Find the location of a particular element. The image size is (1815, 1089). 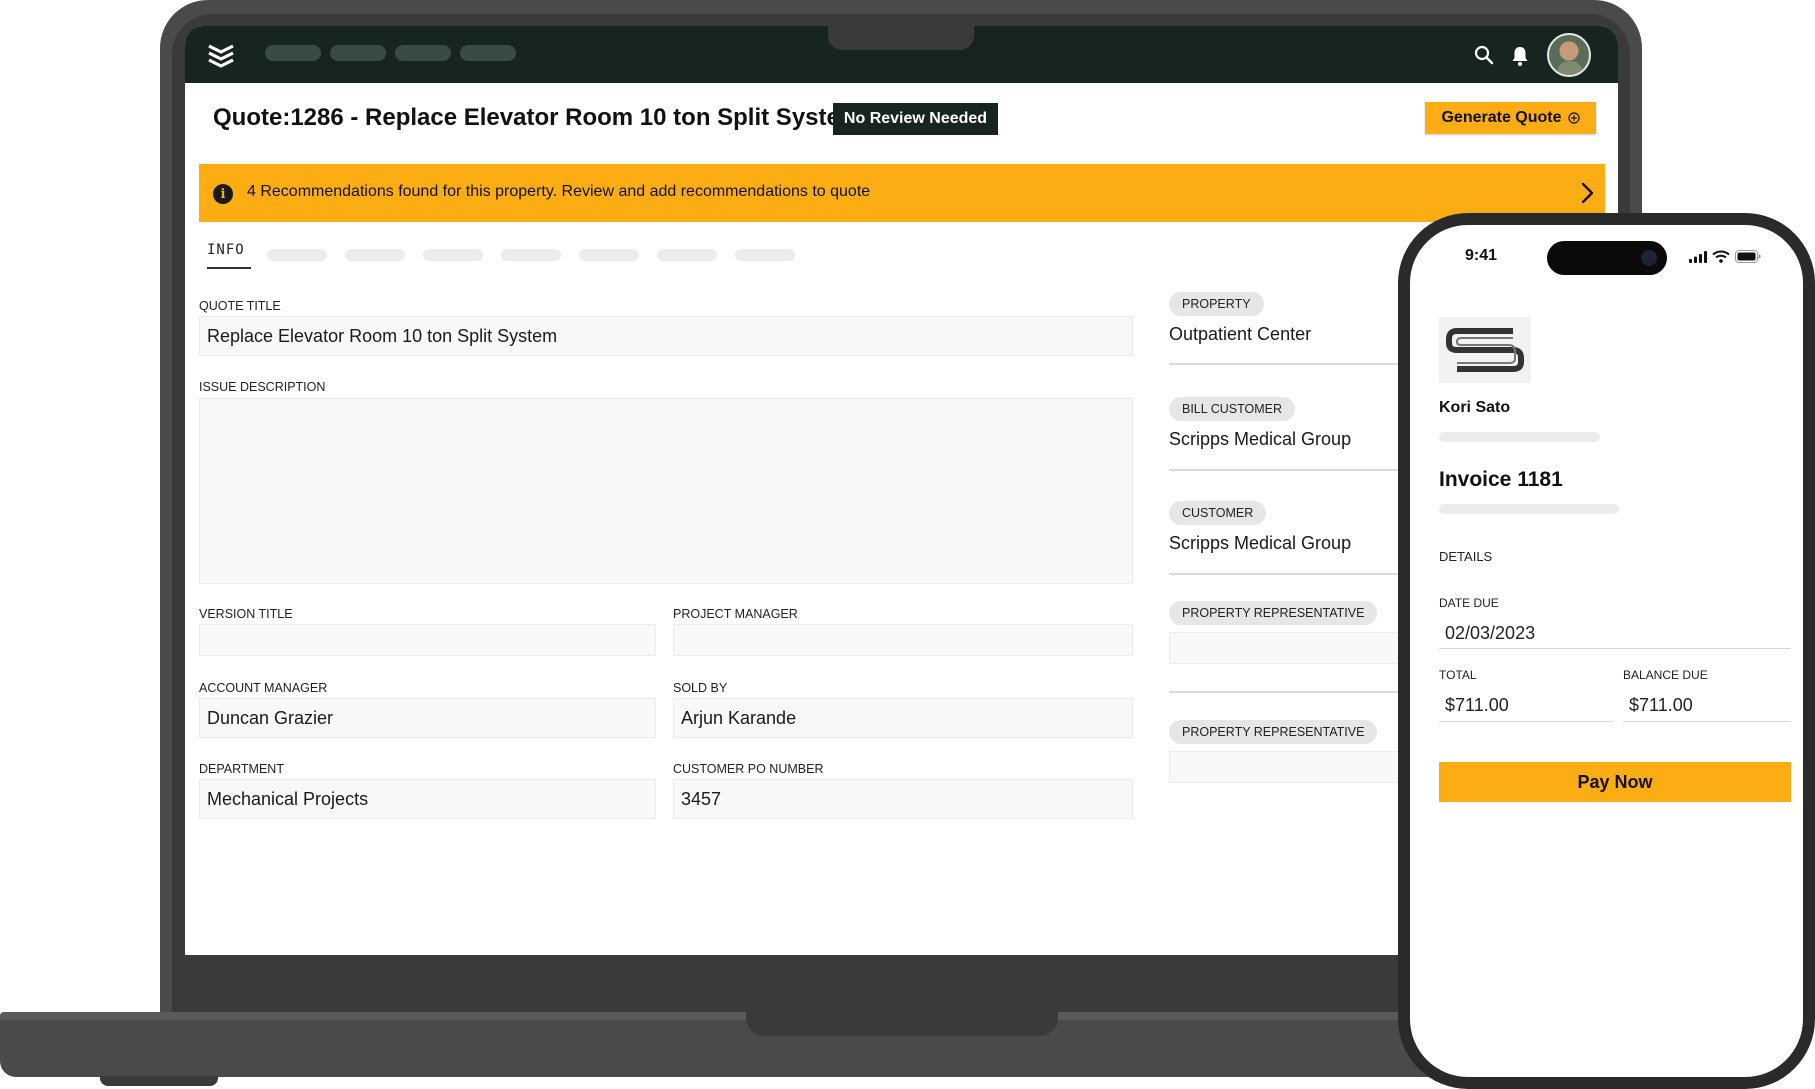

total-label: TOTAL is located at coordinates (1458, 675).